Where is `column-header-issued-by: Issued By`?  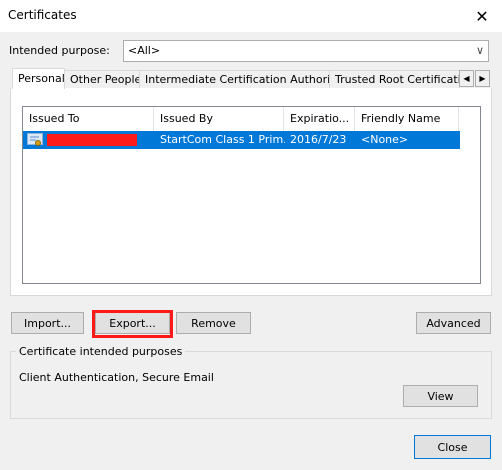
column-header-issued-by: Issued By is located at coordinates (219, 119).